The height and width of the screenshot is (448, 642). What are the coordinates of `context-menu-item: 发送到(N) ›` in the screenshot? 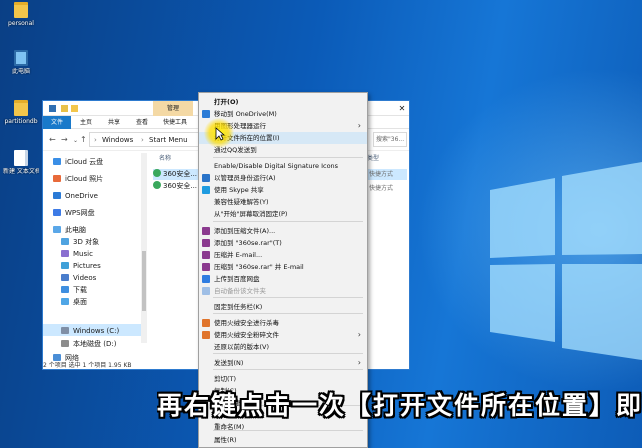 It's located at (283, 363).